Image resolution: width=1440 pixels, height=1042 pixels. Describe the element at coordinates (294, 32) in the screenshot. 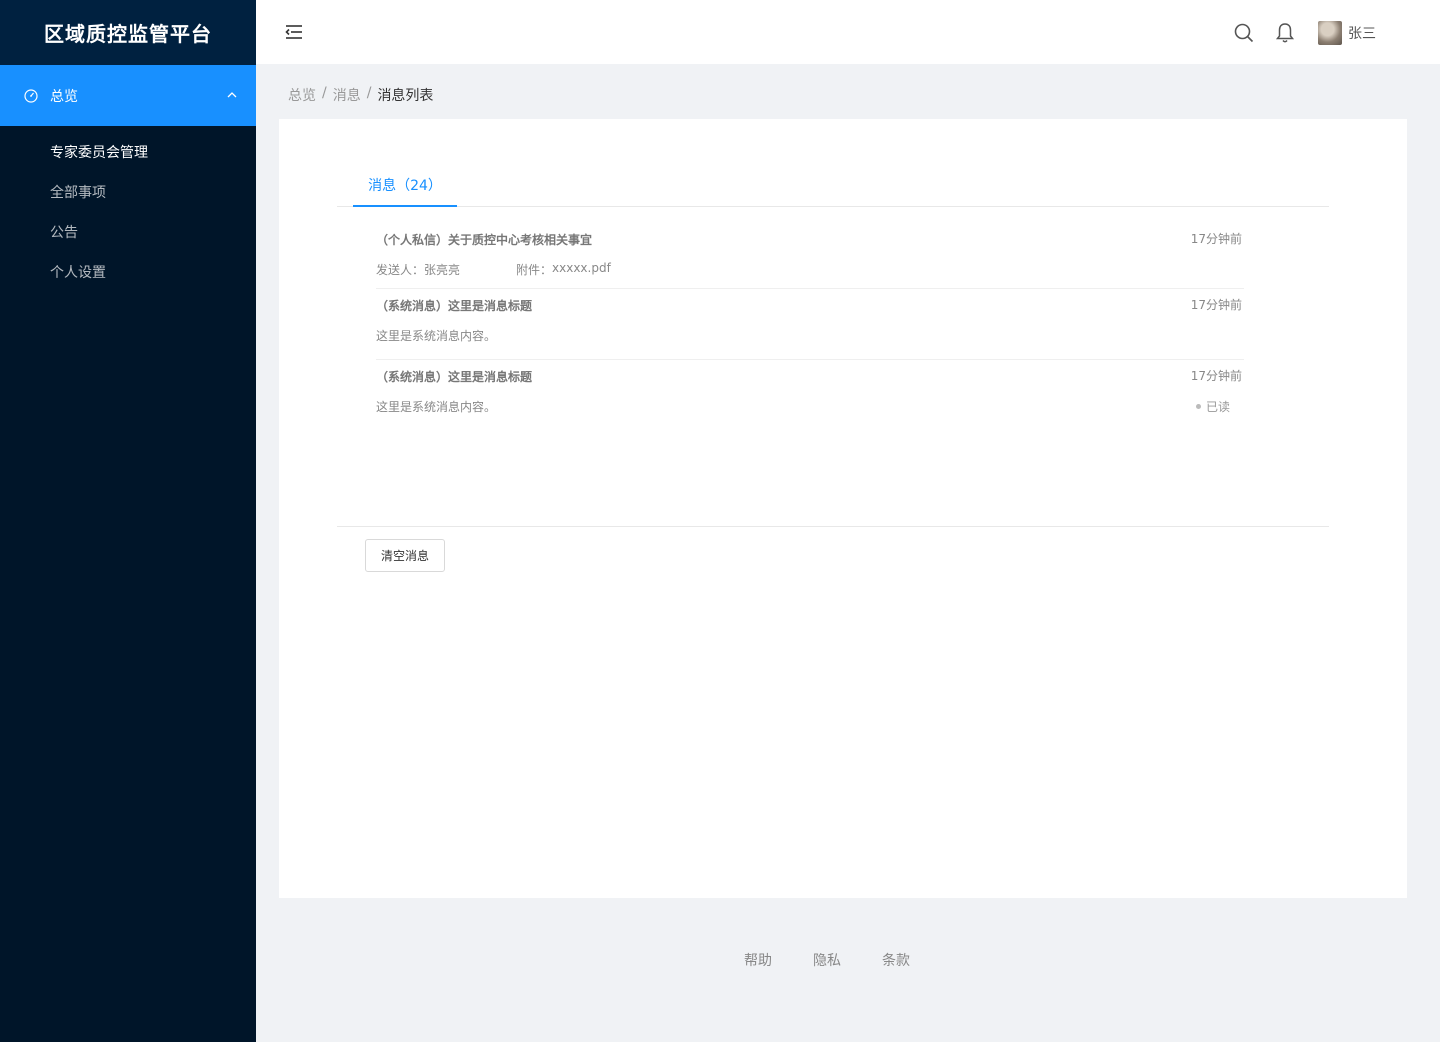

I see `menu-fold-icon` at that location.